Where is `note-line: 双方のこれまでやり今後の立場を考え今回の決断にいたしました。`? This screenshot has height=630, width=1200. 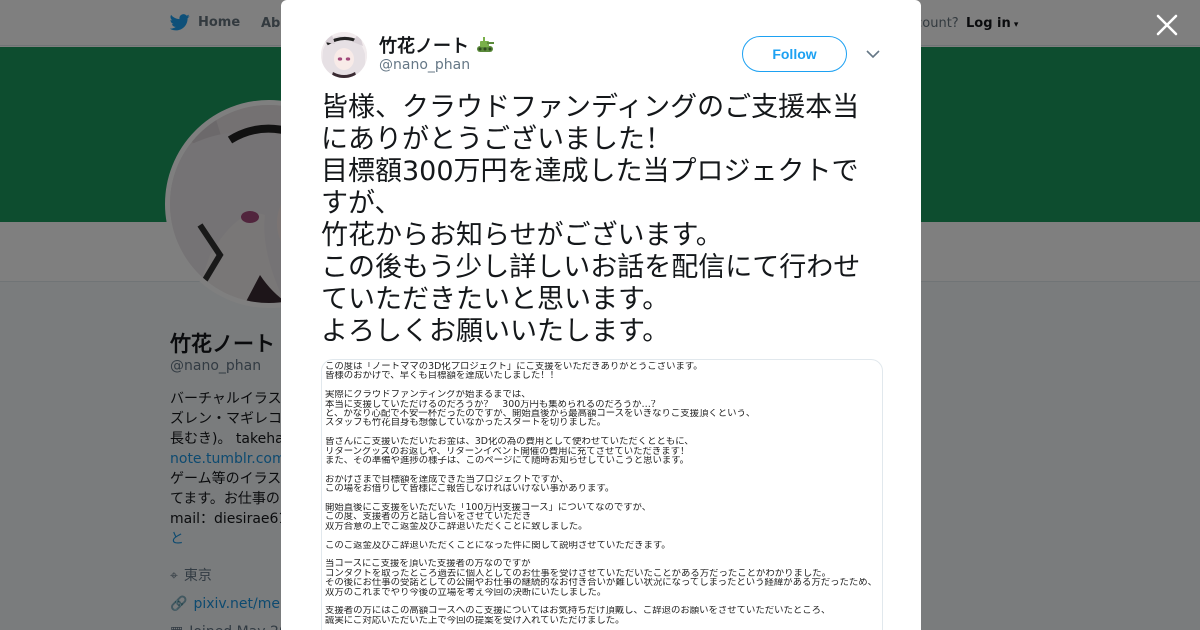
note-line: 双方のこれまでやり今後の立場を考え今回の決断にいたしました。 is located at coordinates (466, 592).